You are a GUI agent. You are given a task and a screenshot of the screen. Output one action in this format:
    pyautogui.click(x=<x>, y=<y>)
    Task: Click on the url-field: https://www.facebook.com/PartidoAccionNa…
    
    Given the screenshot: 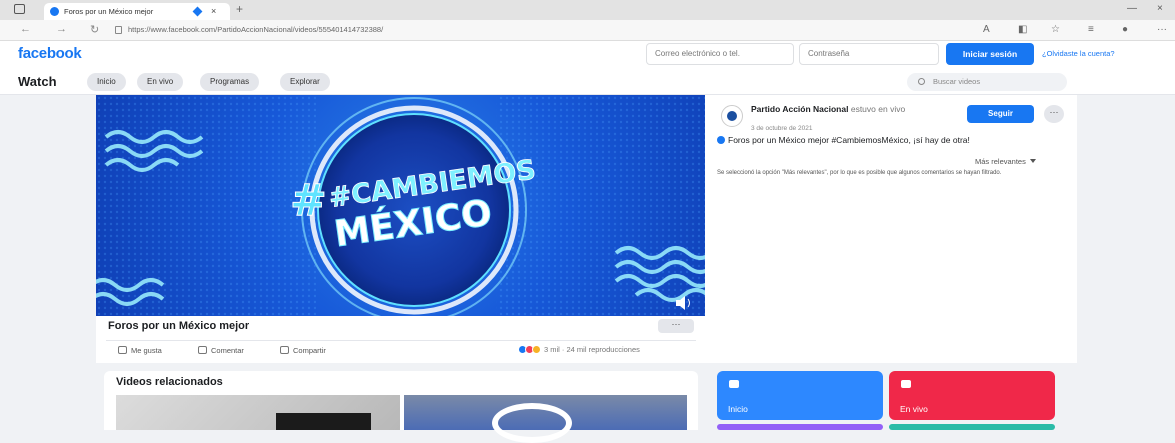 What is the action you would take?
    pyautogui.click(x=255, y=30)
    